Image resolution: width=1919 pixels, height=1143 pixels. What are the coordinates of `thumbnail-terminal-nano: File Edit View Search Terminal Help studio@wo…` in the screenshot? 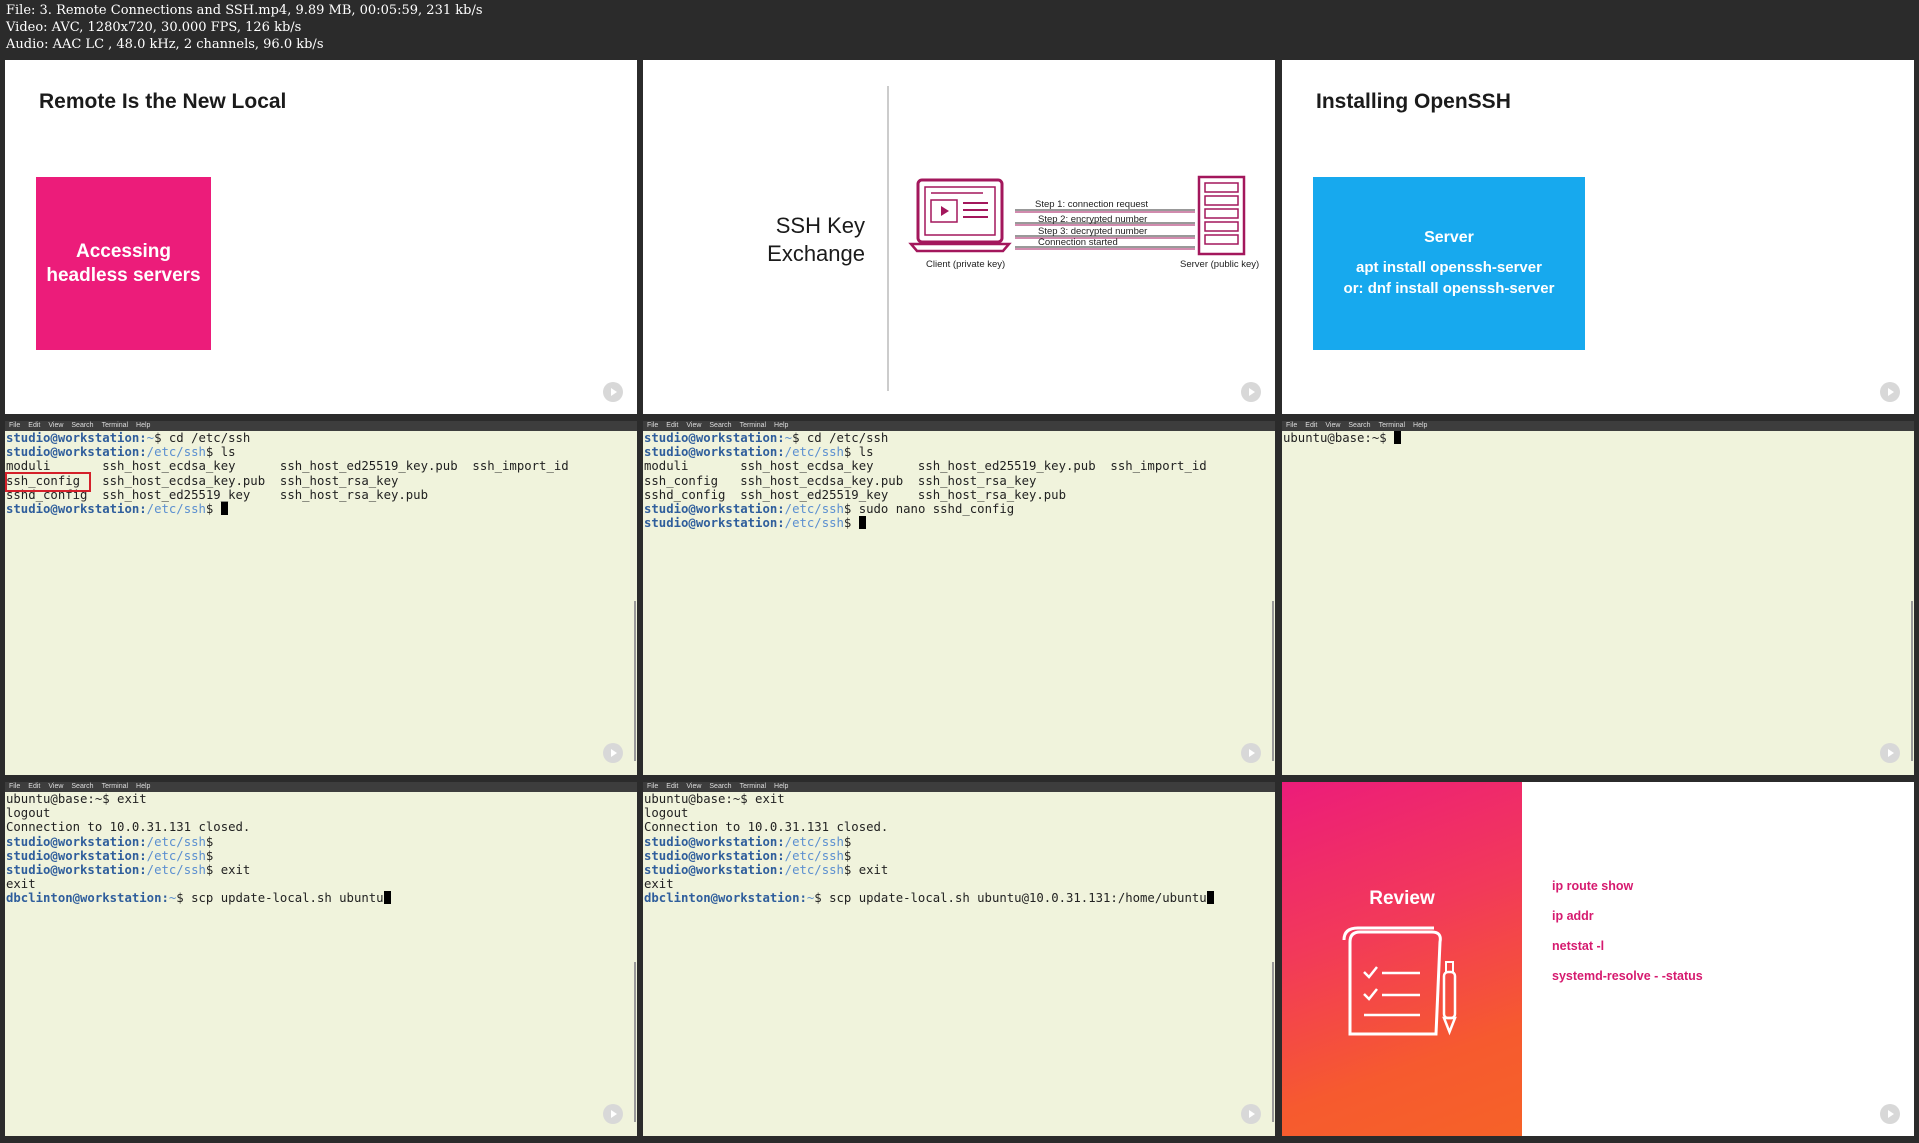 It's located at (959, 598).